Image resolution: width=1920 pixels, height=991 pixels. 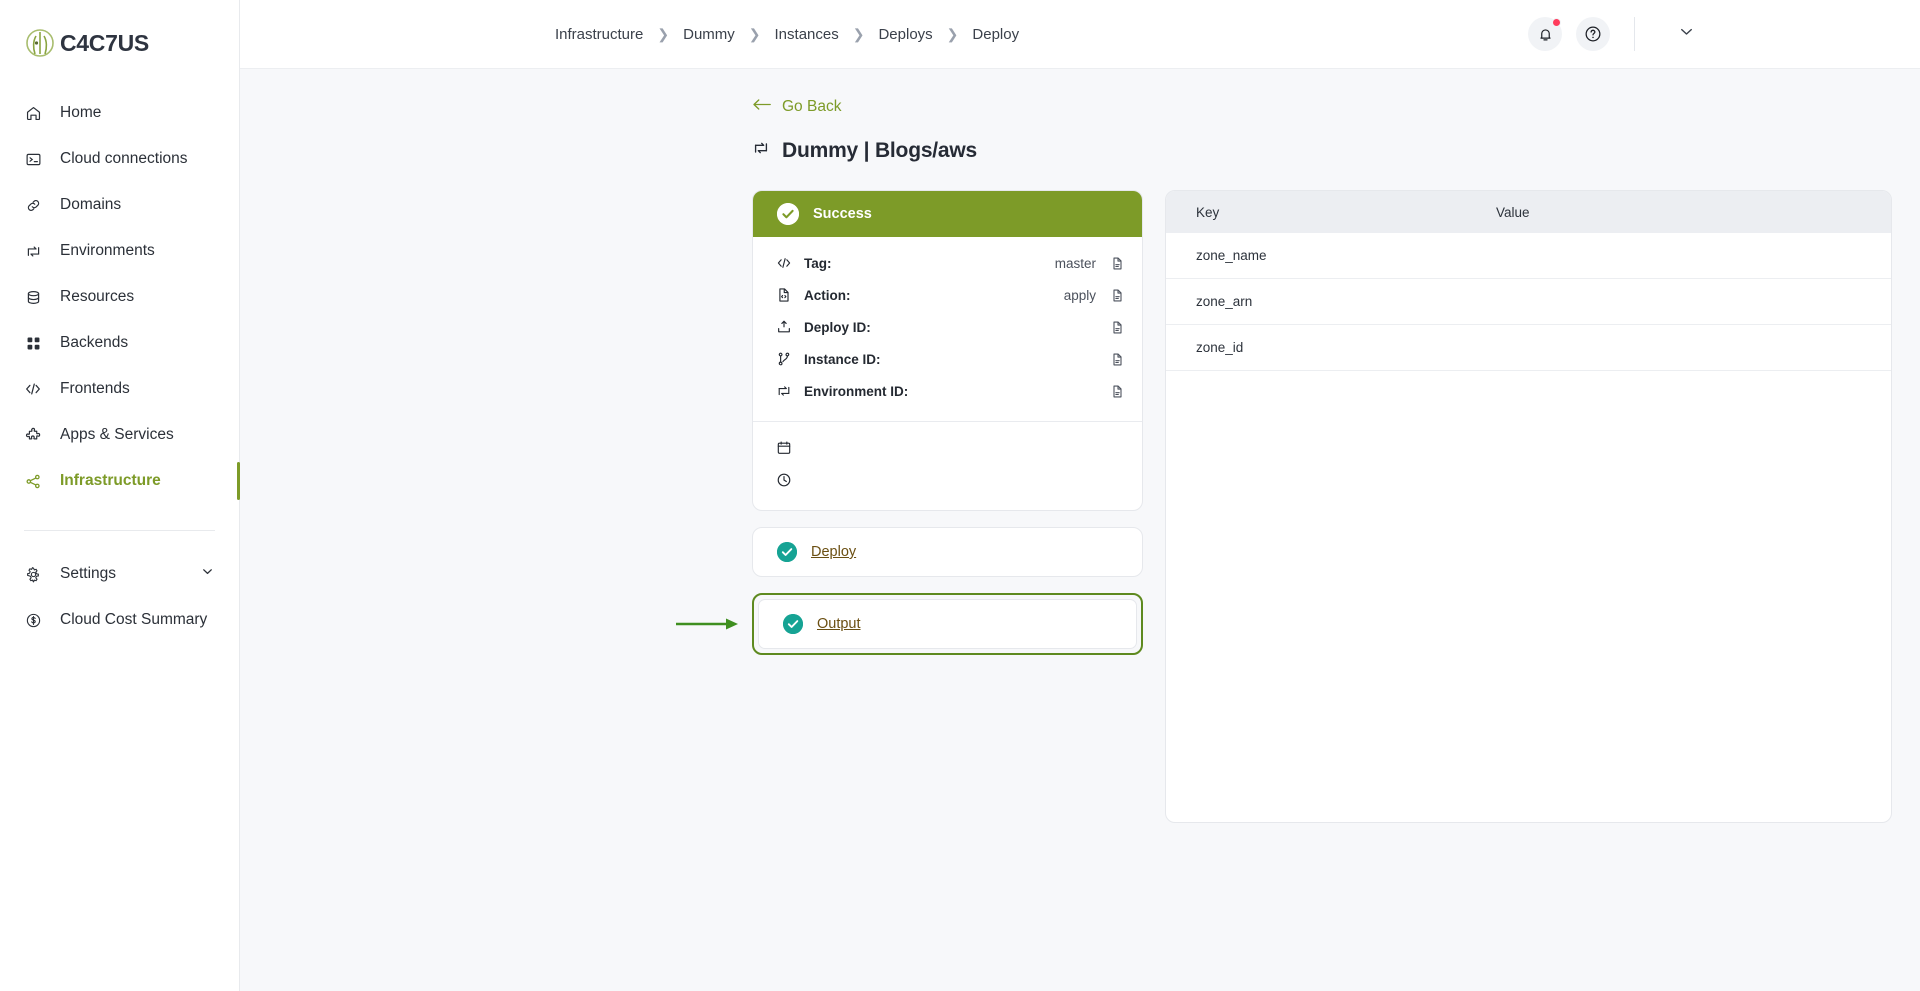 I want to click on sidebar-item-frontends: Frontends, so click(x=119, y=389).